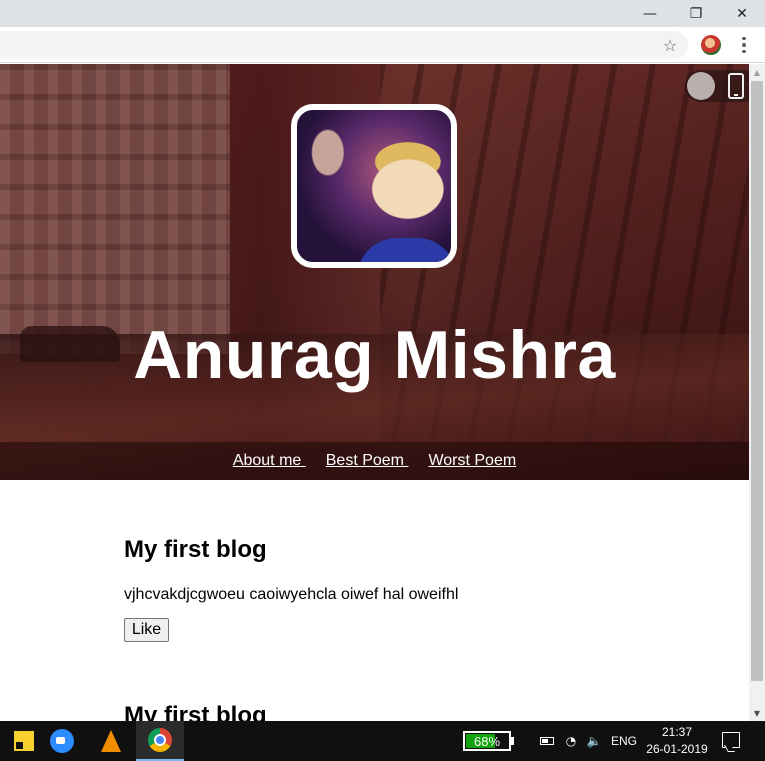 The height and width of the screenshot is (761, 765). What do you see at coordinates (717, 86) in the screenshot?
I see `mobile-view-toggle` at bounding box center [717, 86].